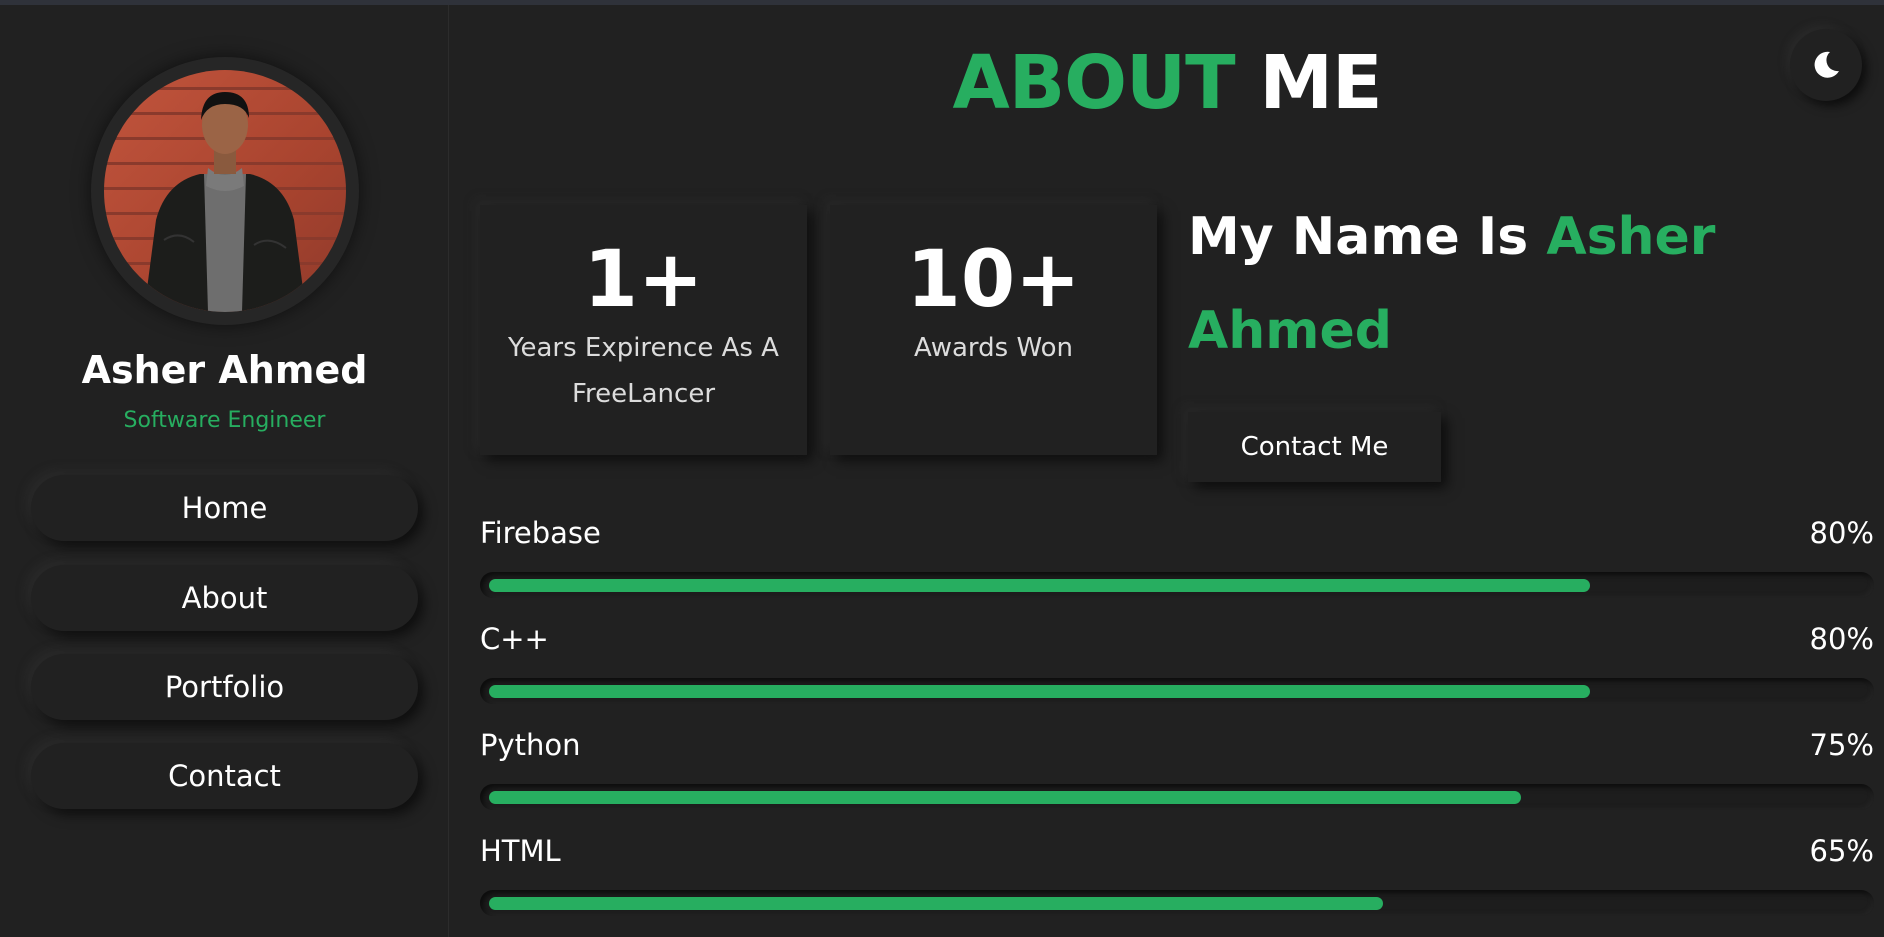 The height and width of the screenshot is (937, 1884). I want to click on skill-cpp: C++ 80%, so click(1177, 663).